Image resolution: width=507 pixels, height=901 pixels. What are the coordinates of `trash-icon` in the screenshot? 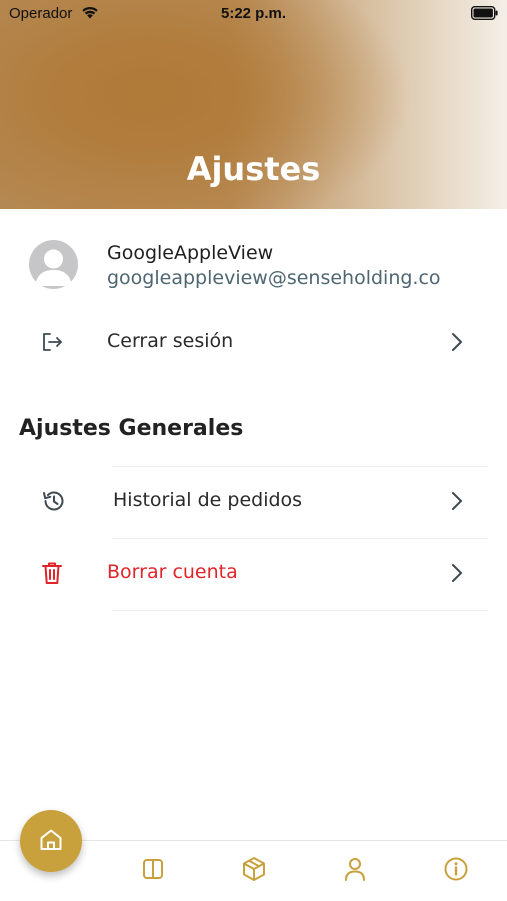 It's located at (52, 573).